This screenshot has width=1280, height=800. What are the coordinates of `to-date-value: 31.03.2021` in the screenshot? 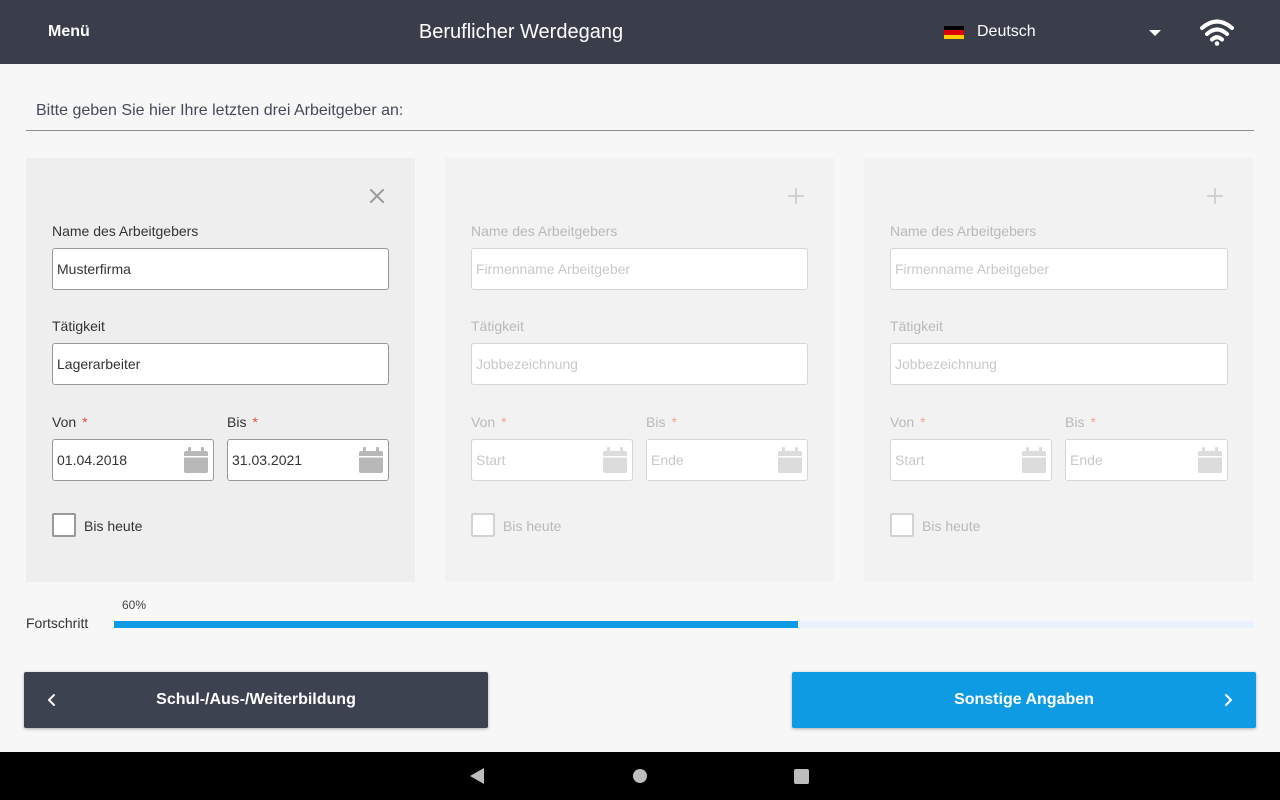 It's located at (267, 460).